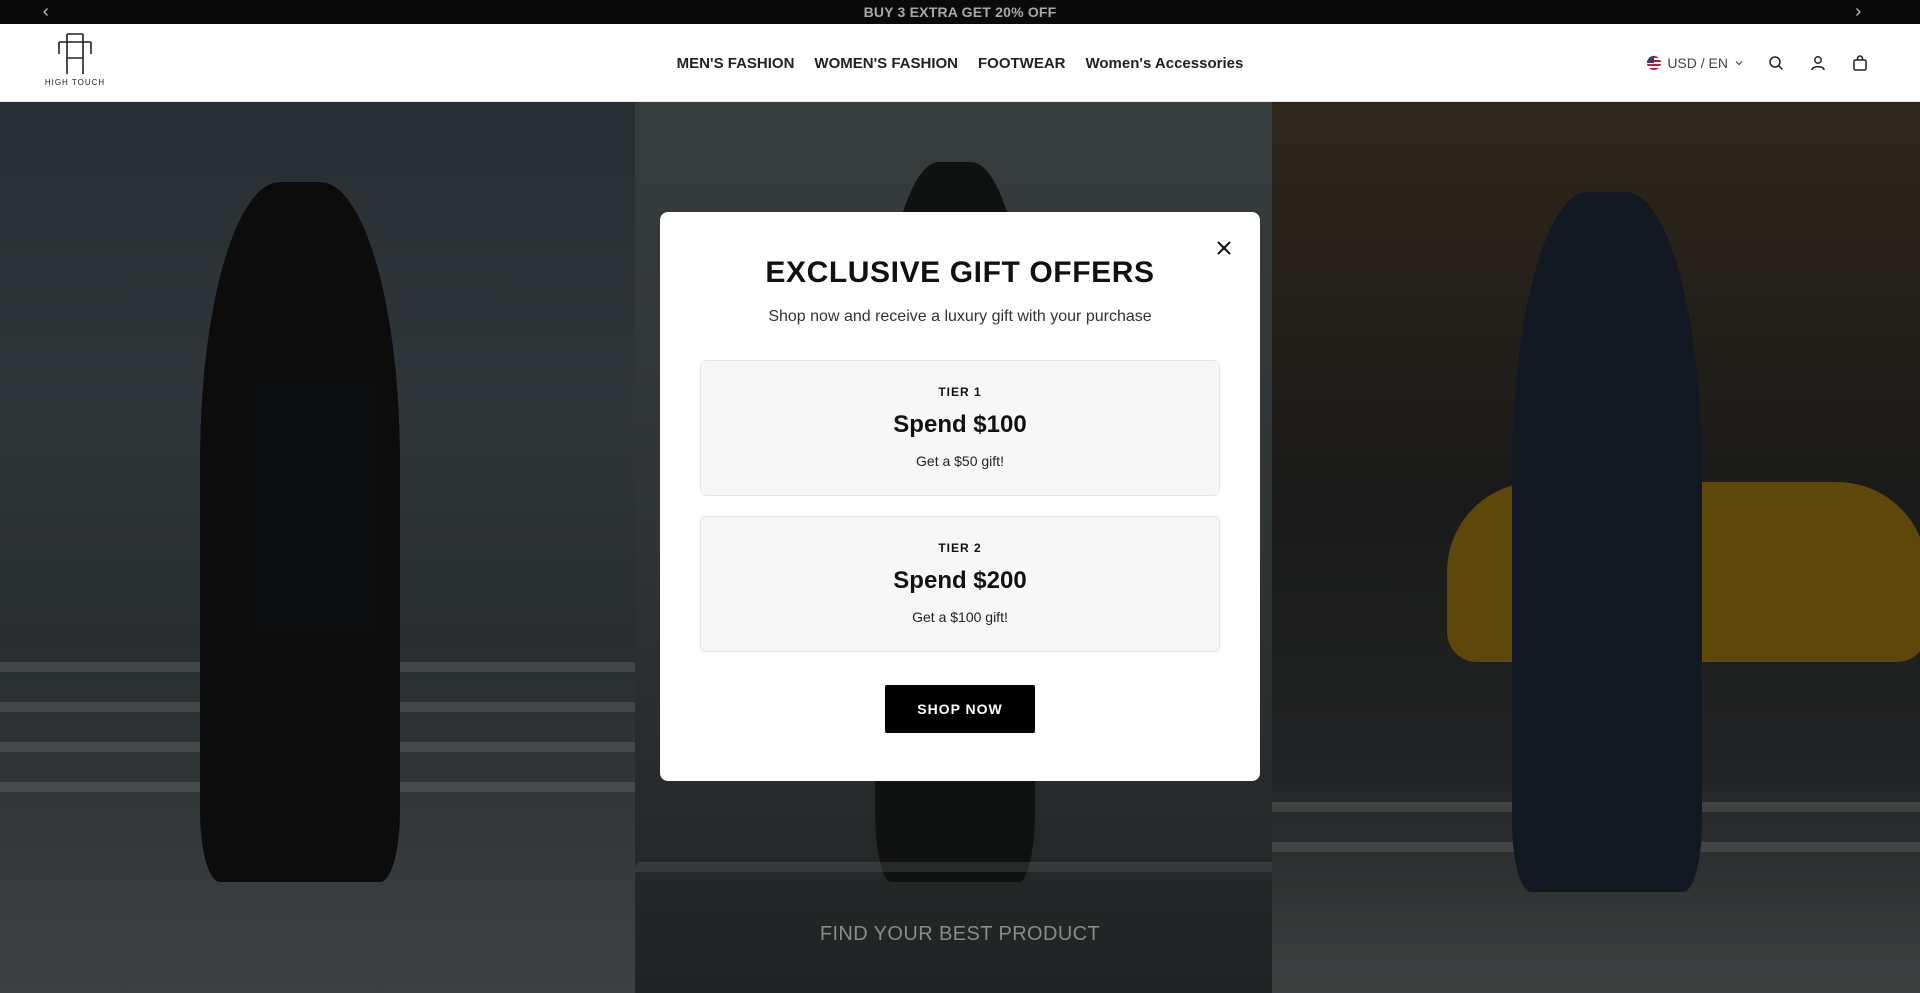 This screenshot has height=993, width=1920. Describe the element at coordinates (960, 580) in the screenshot. I see `tier-amount: Spend $200` at that location.